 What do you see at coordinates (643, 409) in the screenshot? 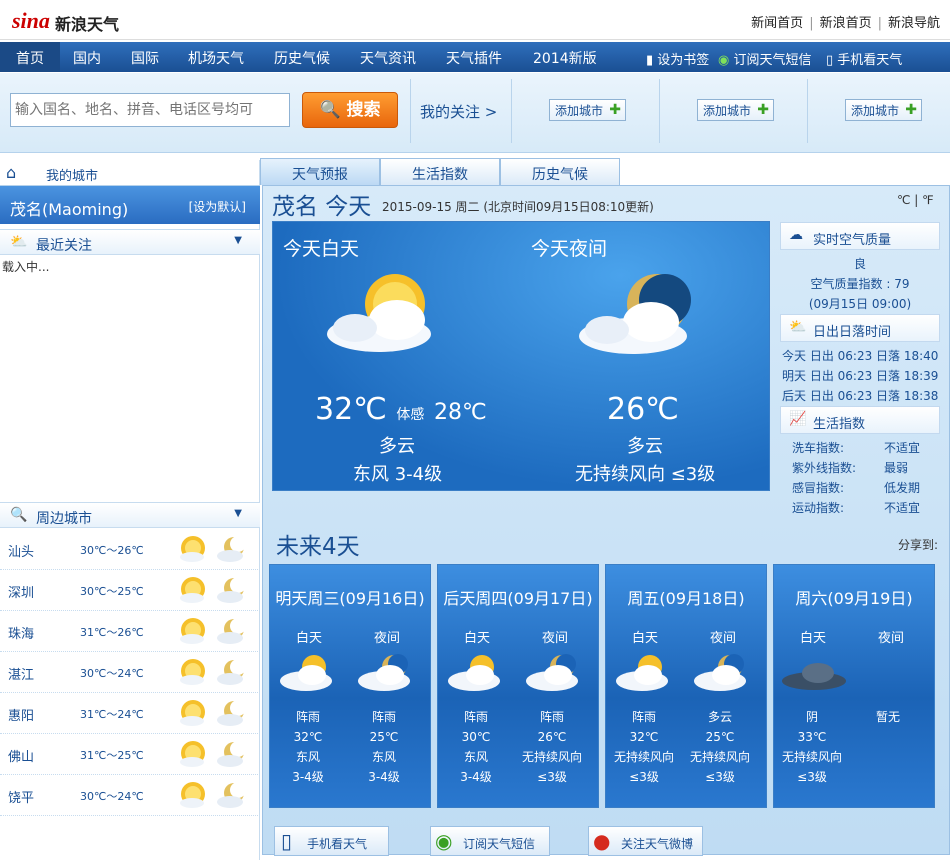
I see `today-night-temp: 26℃` at bounding box center [643, 409].